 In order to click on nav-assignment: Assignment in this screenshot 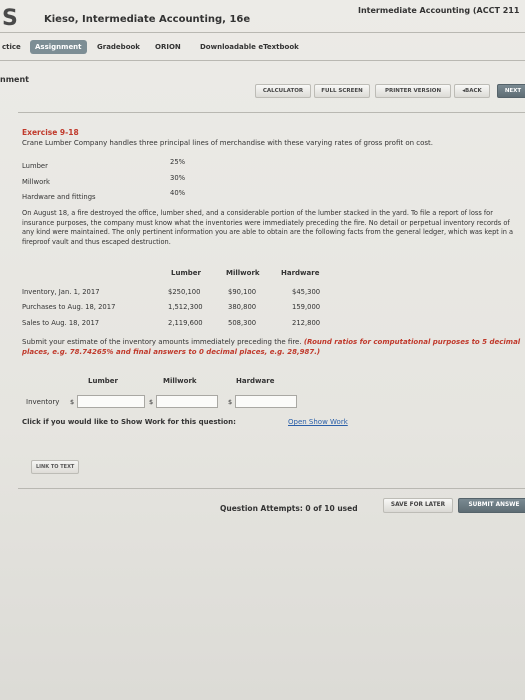, I will do `click(58, 47)`.